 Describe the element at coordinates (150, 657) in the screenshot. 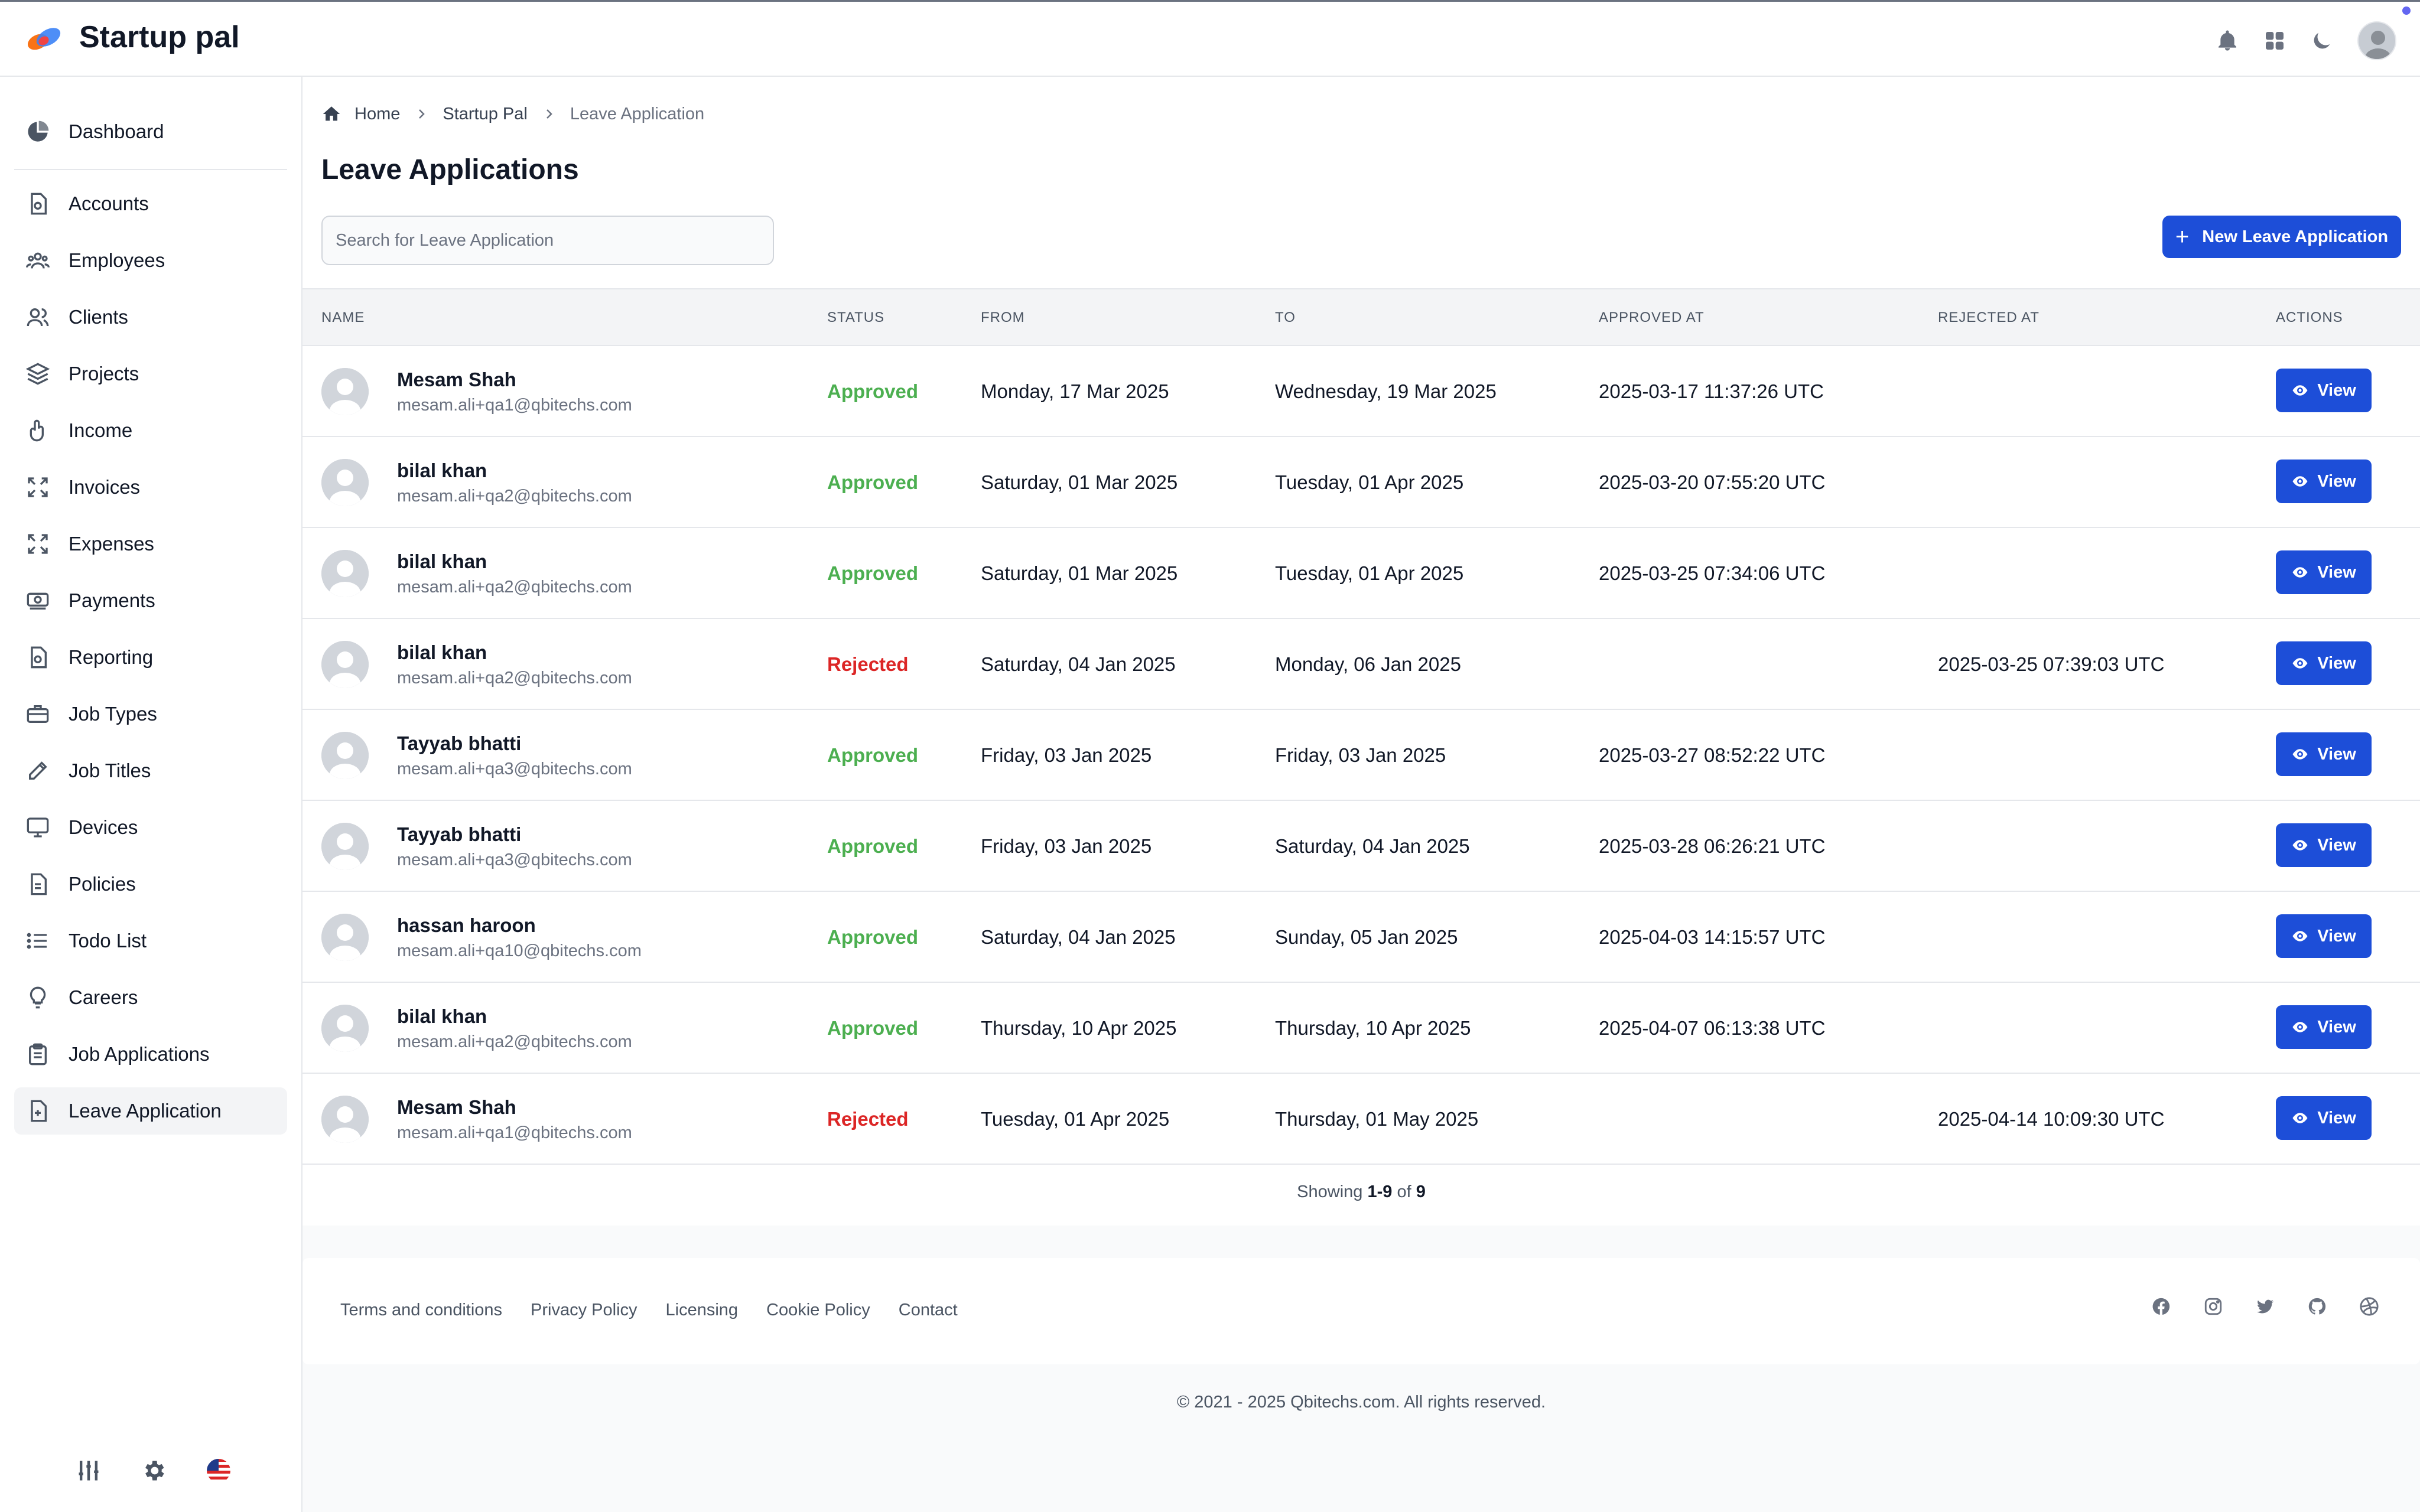

I see `sidebar-item-reporting: Reporting` at that location.